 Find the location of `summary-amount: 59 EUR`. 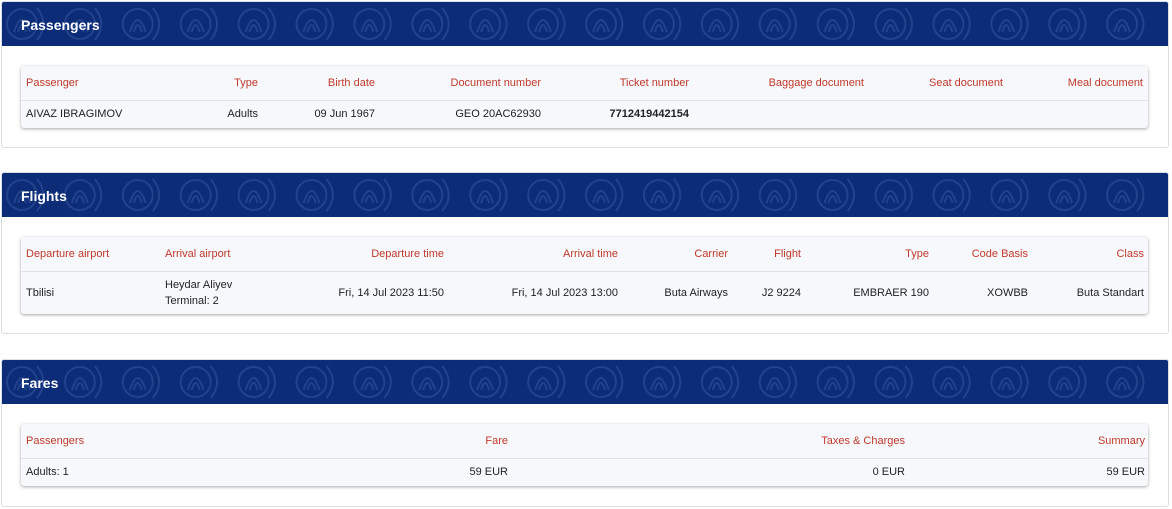

summary-amount: 59 EUR is located at coordinates (1125, 472).